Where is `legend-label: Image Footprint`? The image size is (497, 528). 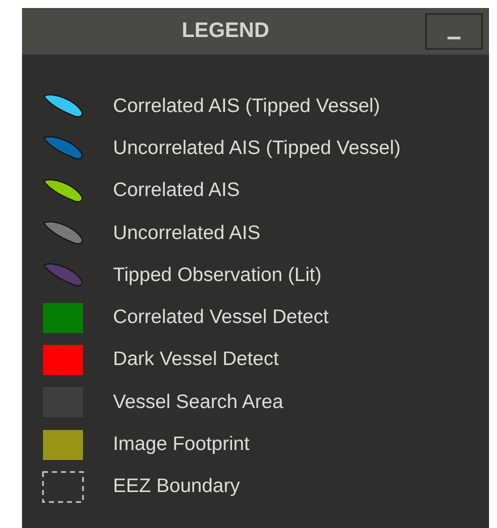 legend-label: Image Footprint is located at coordinates (181, 444).